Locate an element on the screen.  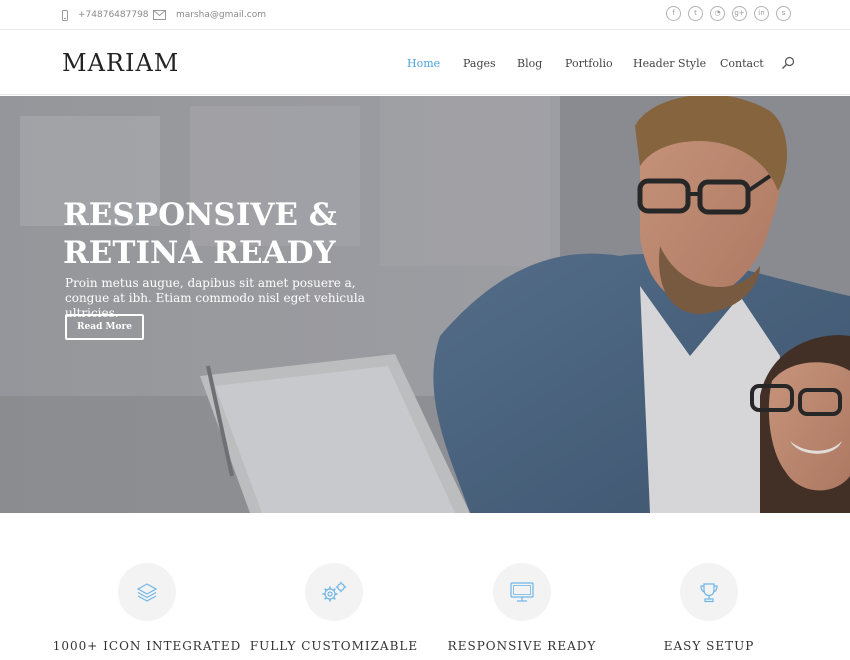
nav-item-pages: Pages is located at coordinates (479, 63).